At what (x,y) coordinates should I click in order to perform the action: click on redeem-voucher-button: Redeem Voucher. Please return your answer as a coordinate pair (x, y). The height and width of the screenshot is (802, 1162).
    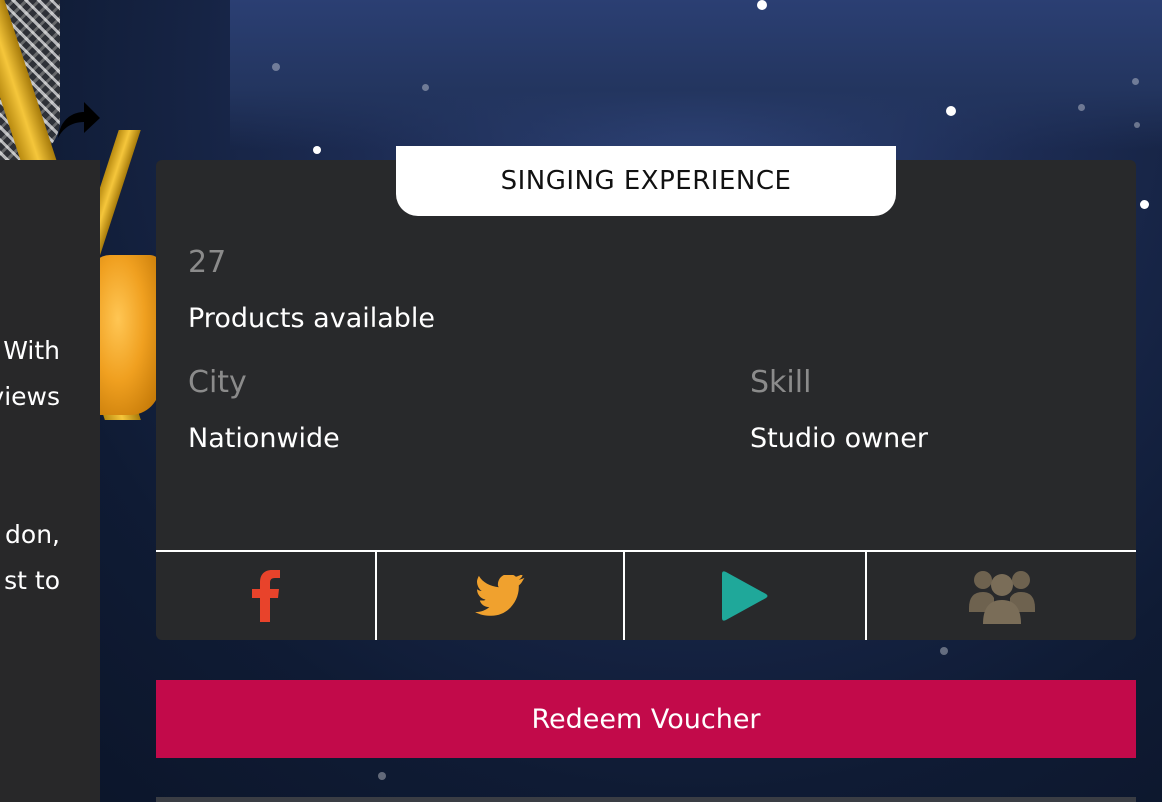
    Looking at the image, I should click on (646, 719).